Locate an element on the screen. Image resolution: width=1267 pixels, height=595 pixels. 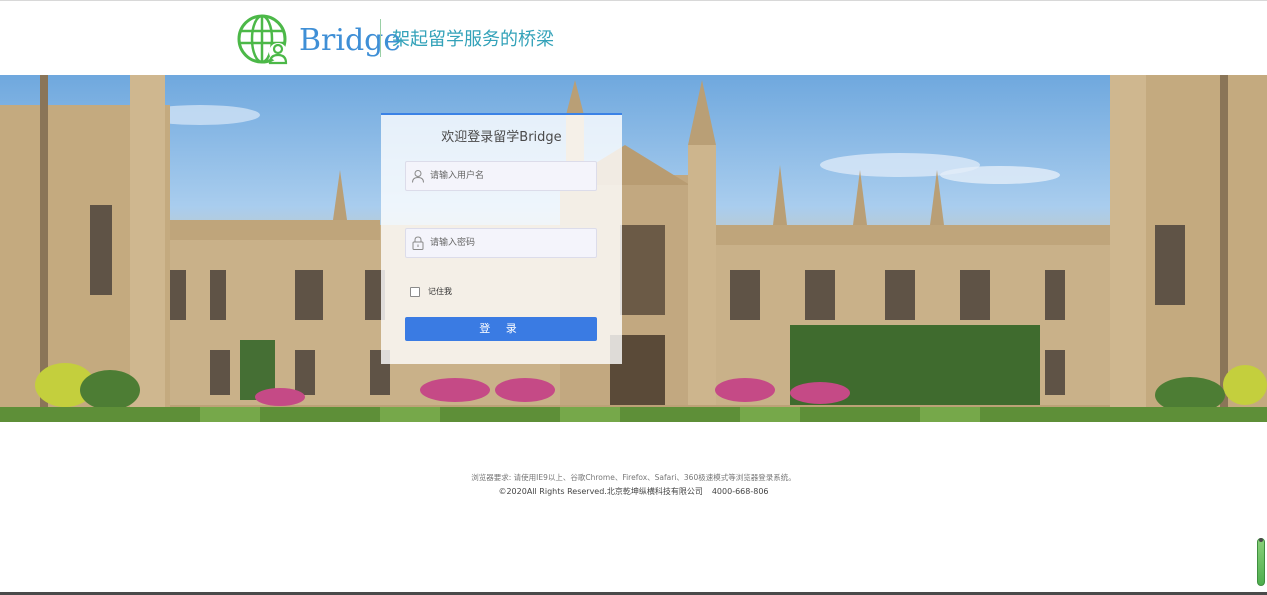
globe-user-logo-icon is located at coordinates (262, 39).